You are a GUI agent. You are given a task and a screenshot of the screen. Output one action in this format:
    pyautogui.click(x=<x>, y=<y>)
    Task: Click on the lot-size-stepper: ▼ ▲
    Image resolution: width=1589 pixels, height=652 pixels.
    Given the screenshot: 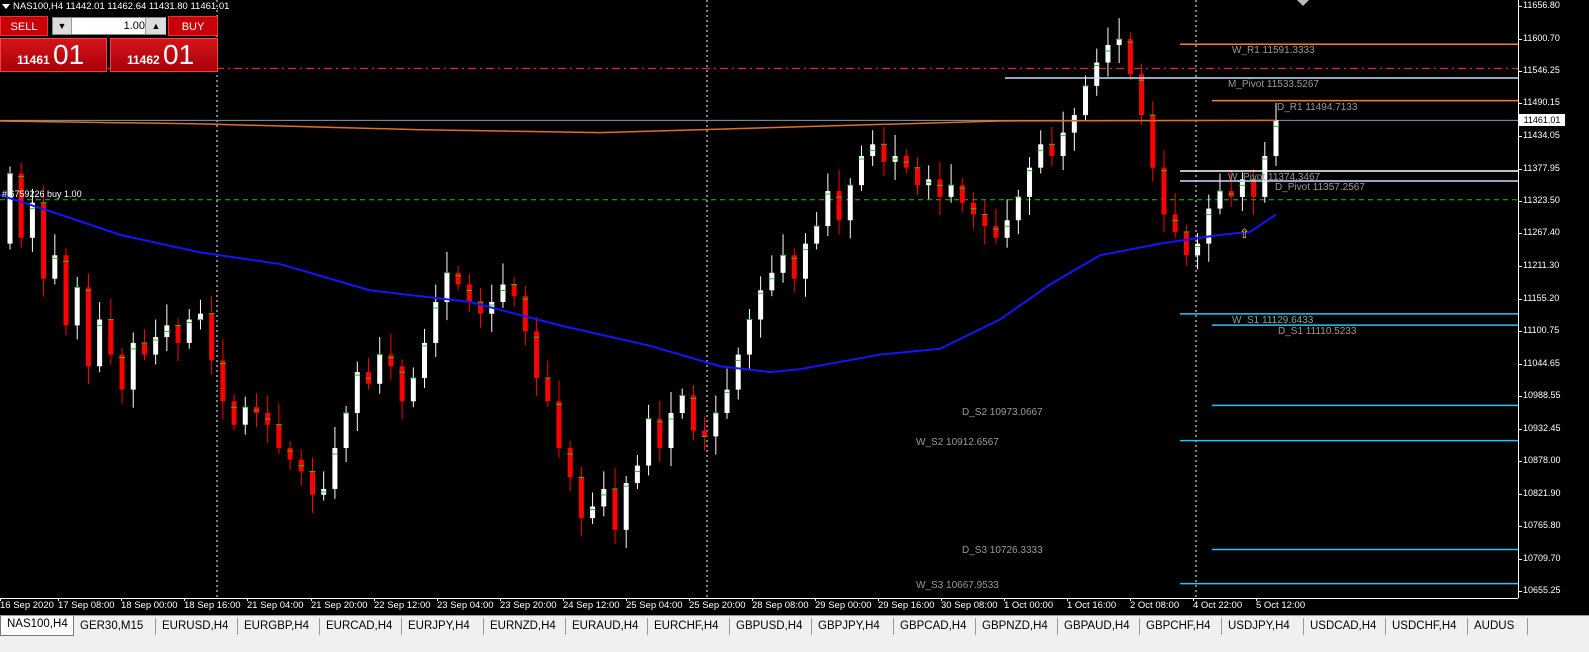 What is the action you would take?
    pyautogui.click(x=109, y=26)
    